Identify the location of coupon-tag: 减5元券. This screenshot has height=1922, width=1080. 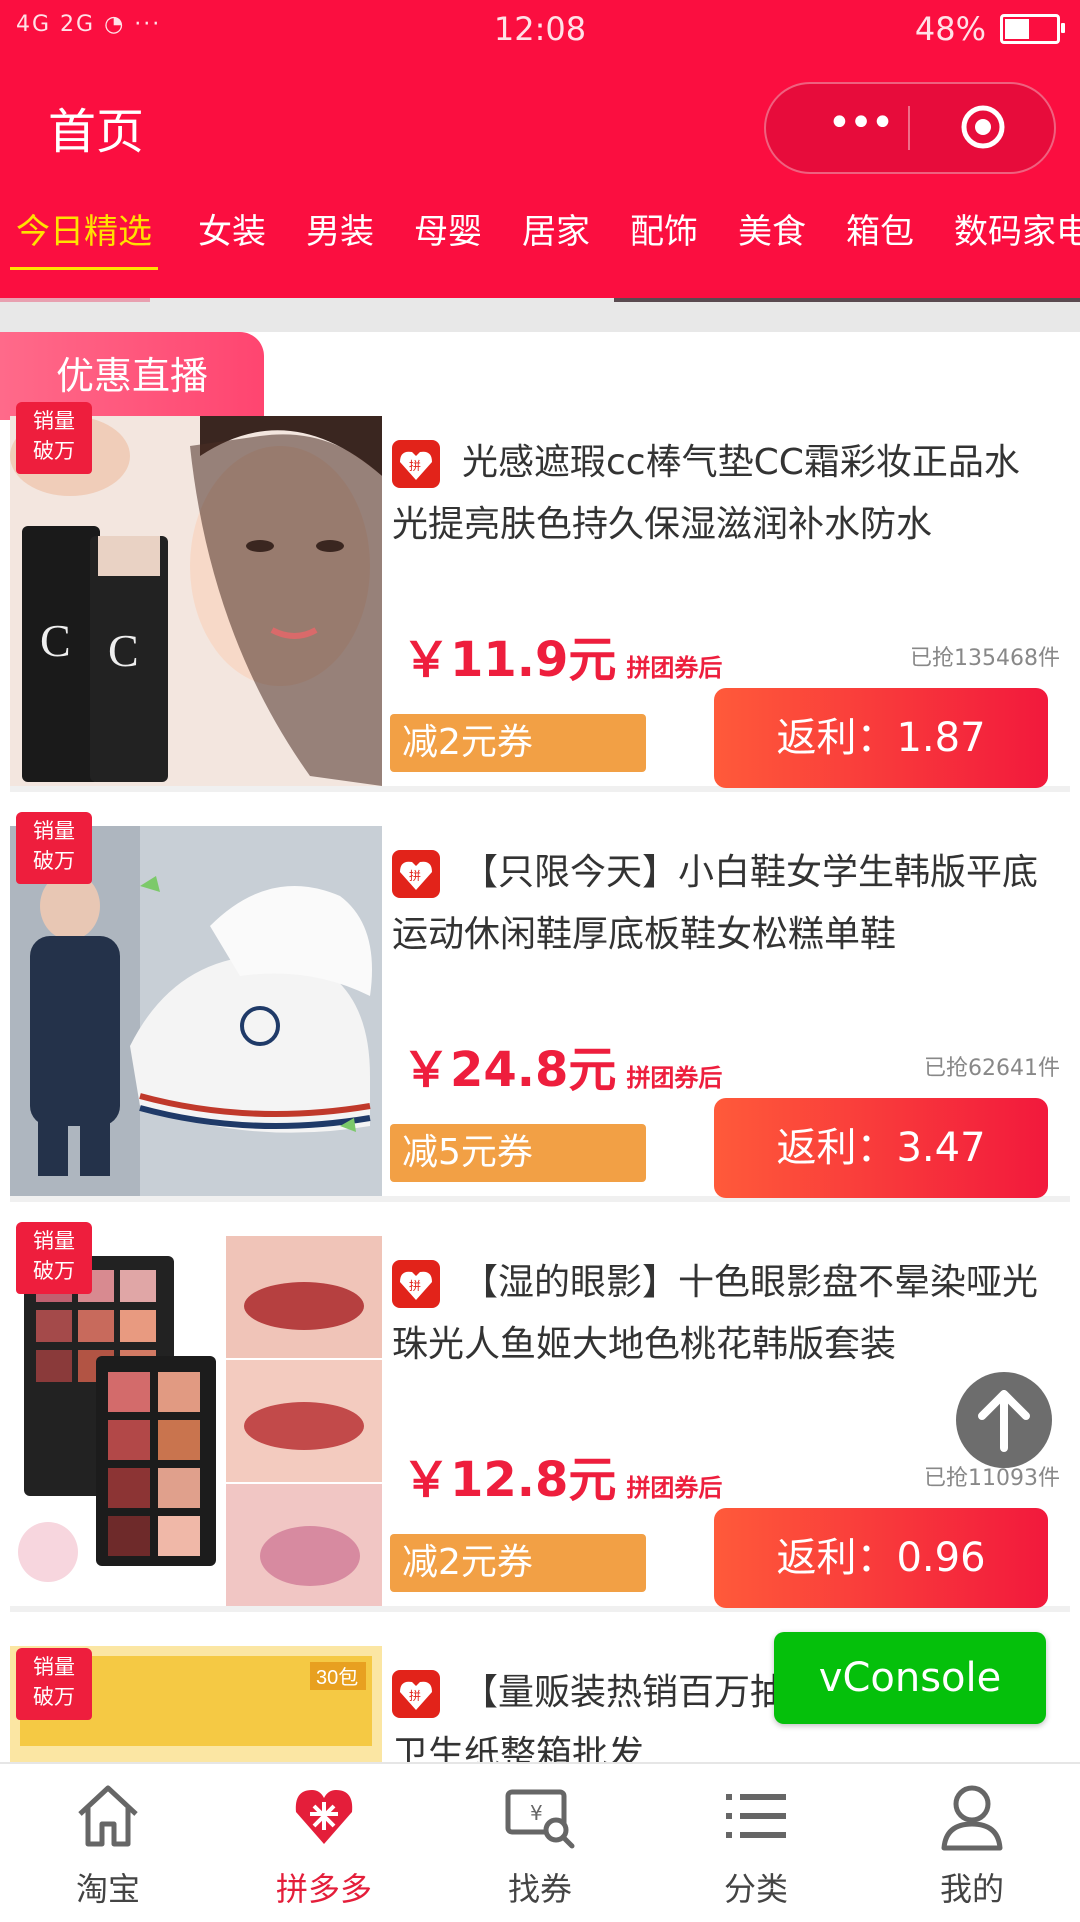
(518, 1153).